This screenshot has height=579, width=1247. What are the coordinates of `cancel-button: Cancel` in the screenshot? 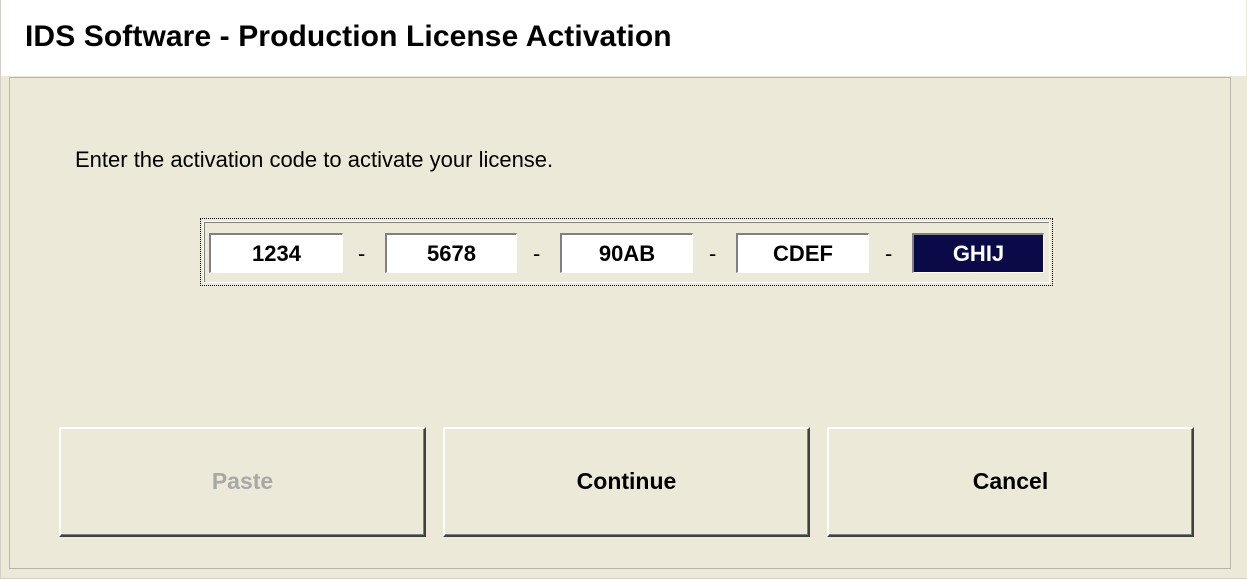 It's located at (1010, 482).